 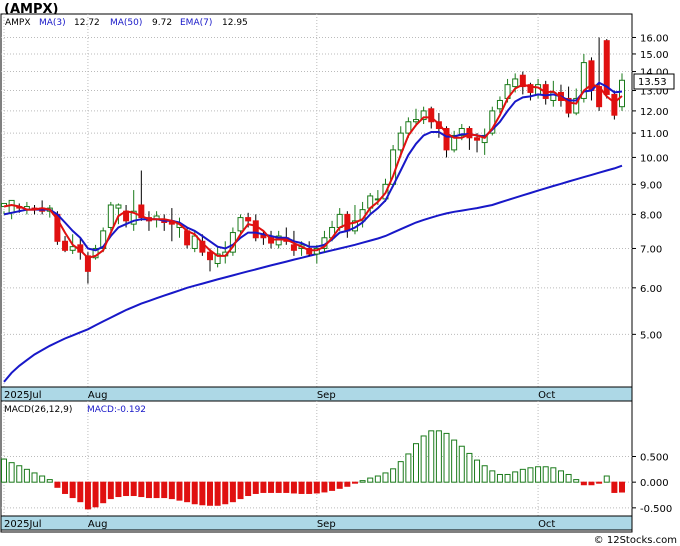 I want to click on macd-tick-label: 0.500, so click(x=654, y=458).